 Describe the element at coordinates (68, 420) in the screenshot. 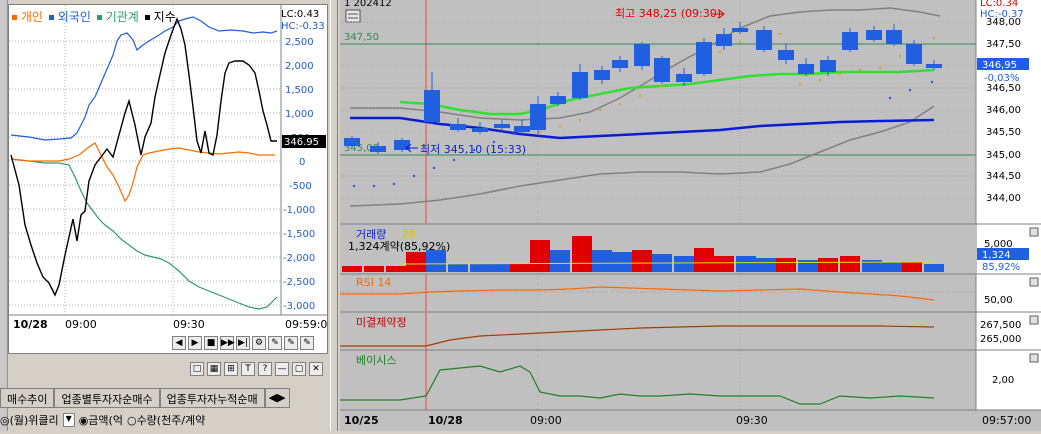

I see `dropdown-chevron-icon: ▼` at that location.